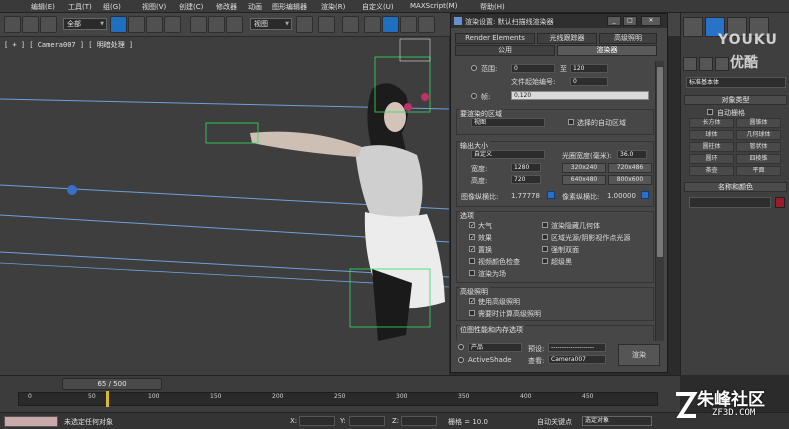 Image resolution: width=789 pixels, height=429 pixels. I want to click on menu-create: 创建(C), so click(191, 7).